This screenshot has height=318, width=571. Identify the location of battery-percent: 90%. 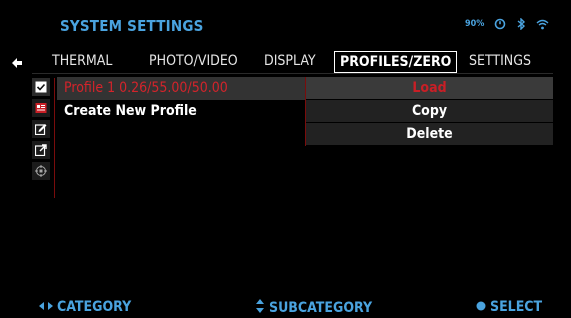
(475, 24).